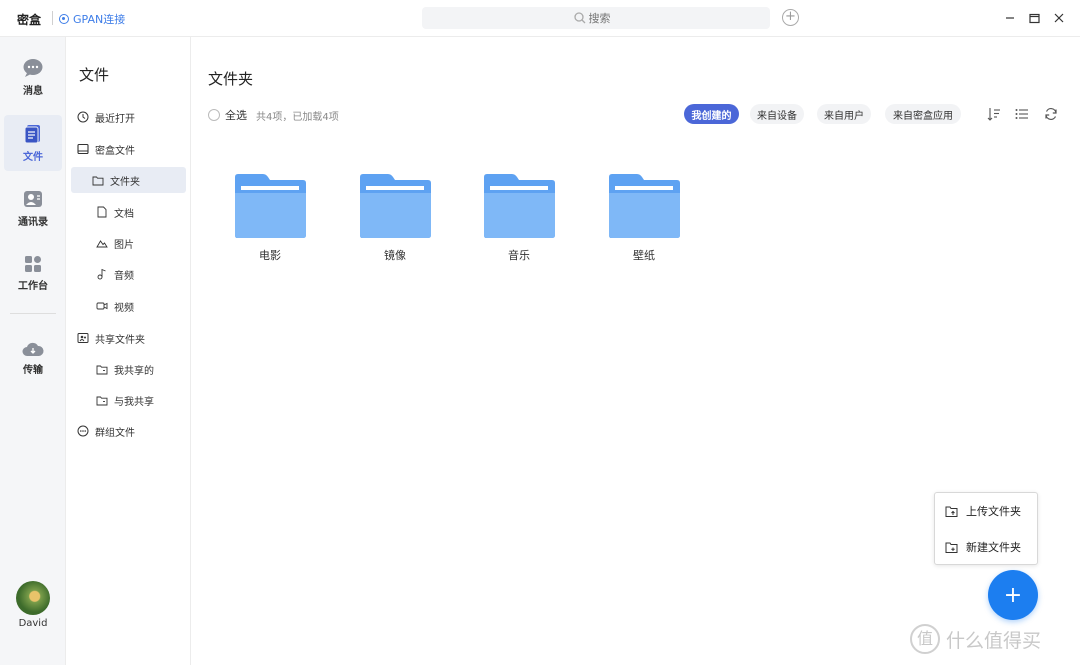 The height and width of the screenshot is (665, 1080). Describe the element at coordinates (33, 222) in the screenshot. I see `rail-label: 通讯录` at that location.